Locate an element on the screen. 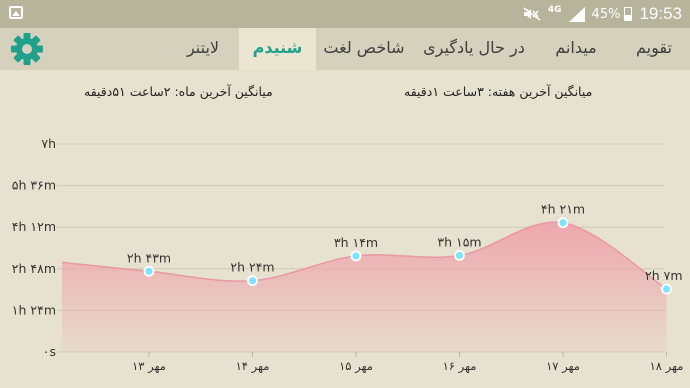 This screenshot has height=388, width=690. data-label: ۲h ۲۴m is located at coordinates (252, 267).